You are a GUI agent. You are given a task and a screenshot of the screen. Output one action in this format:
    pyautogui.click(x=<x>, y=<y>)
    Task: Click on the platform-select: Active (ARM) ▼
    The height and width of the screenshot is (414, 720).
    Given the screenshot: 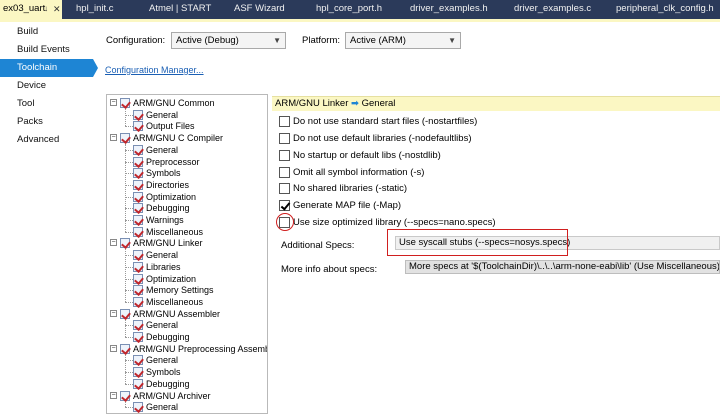 What is the action you would take?
    pyautogui.click(x=403, y=40)
    